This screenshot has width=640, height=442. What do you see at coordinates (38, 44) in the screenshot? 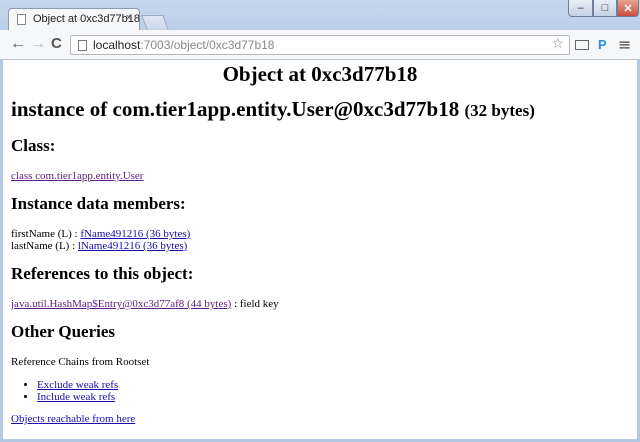
I see `forward-icon: →` at bounding box center [38, 44].